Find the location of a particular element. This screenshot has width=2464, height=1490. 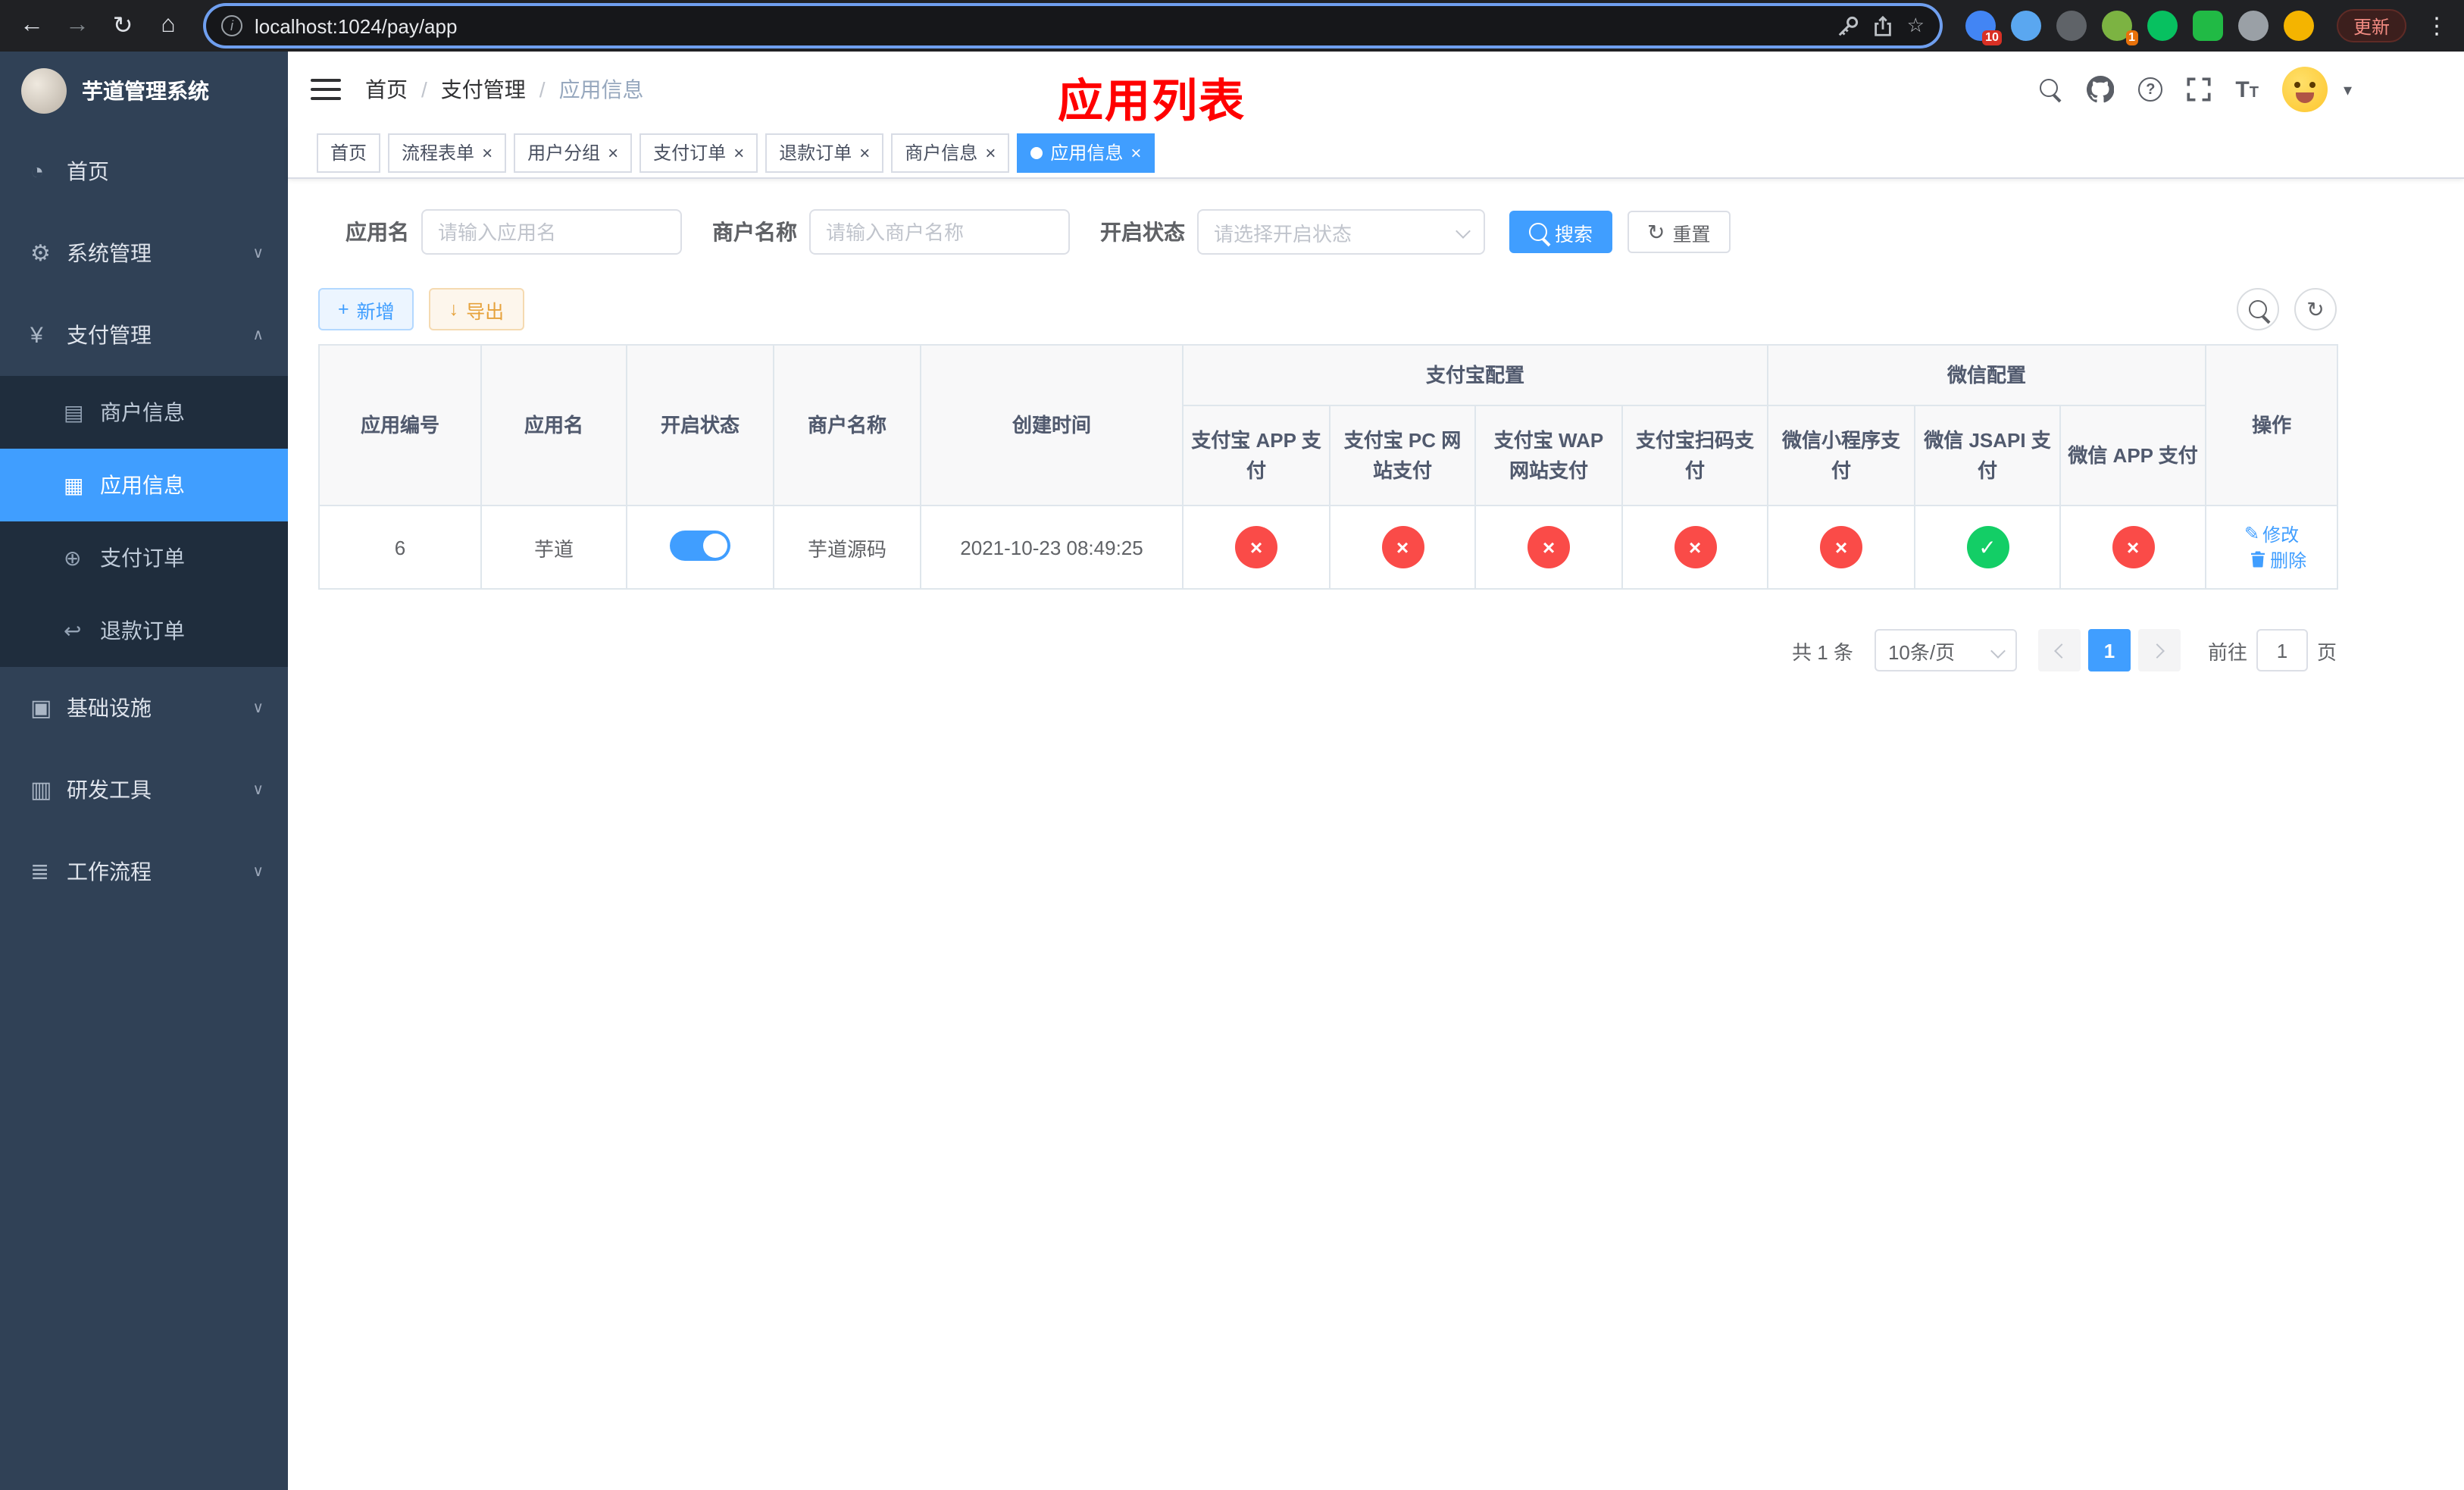

col-header-wx-app: 微信 APP 支付 is located at coordinates (2133, 455).